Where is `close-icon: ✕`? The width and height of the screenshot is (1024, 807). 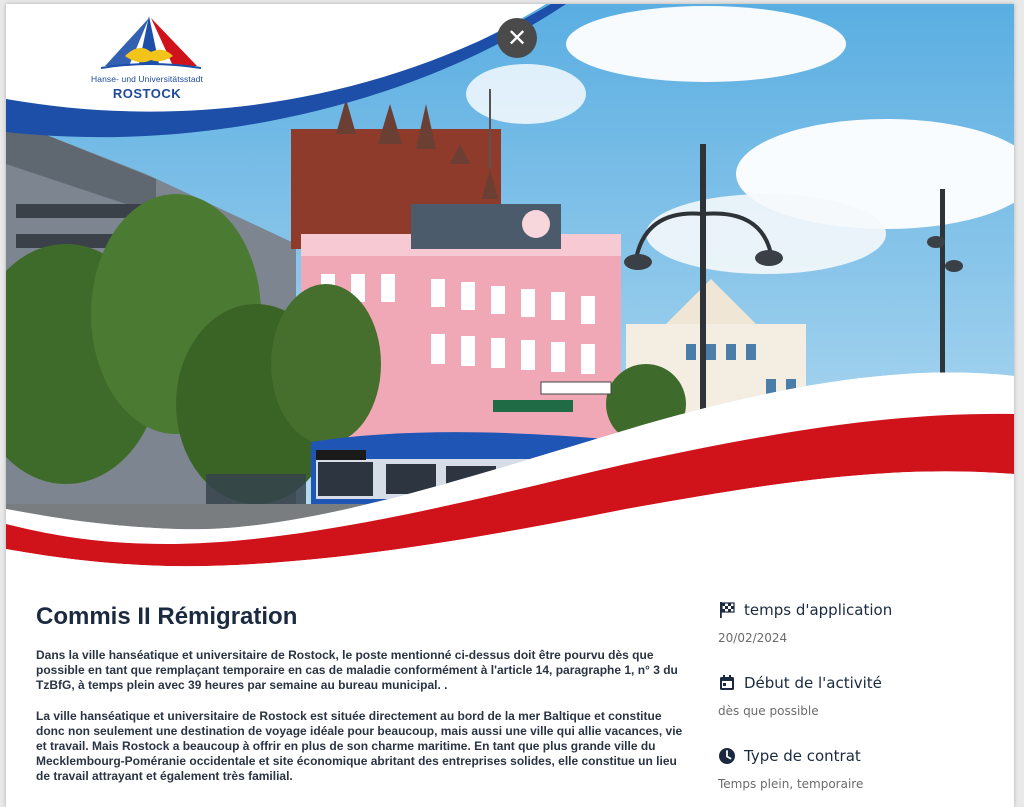 close-icon: ✕ is located at coordinates (517, 38).